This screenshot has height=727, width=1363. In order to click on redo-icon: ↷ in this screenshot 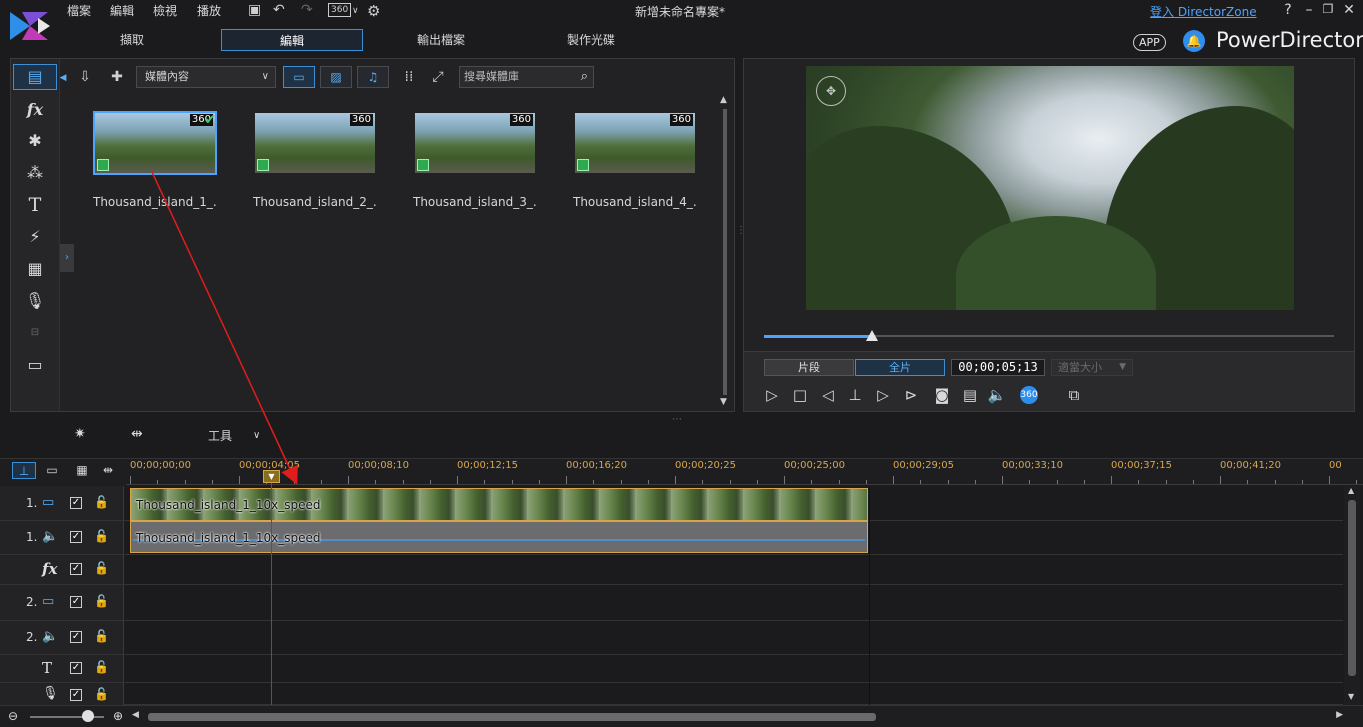, I will do `click(307, 10)`.